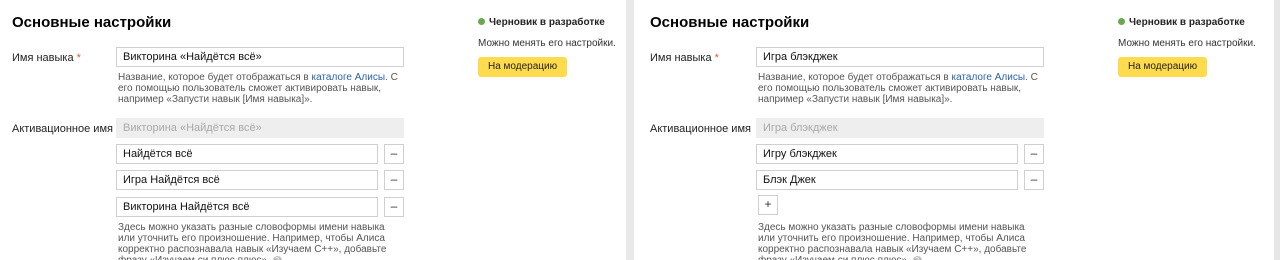 Image resolution: width=1280 pixels, height=260 pixels. Describe the element at coordinates (247, 154) in the screenshot. I see `activation-name-input-1: Найдётся всё` at that location.